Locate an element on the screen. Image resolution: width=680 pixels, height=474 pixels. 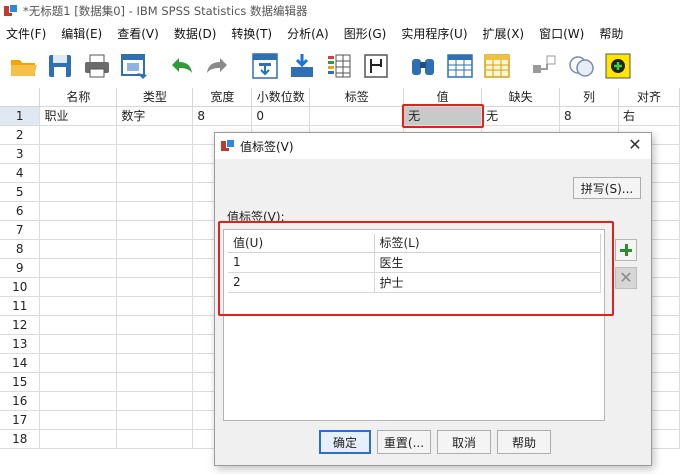
row-number: 9 is located at coordinates (20, 268).